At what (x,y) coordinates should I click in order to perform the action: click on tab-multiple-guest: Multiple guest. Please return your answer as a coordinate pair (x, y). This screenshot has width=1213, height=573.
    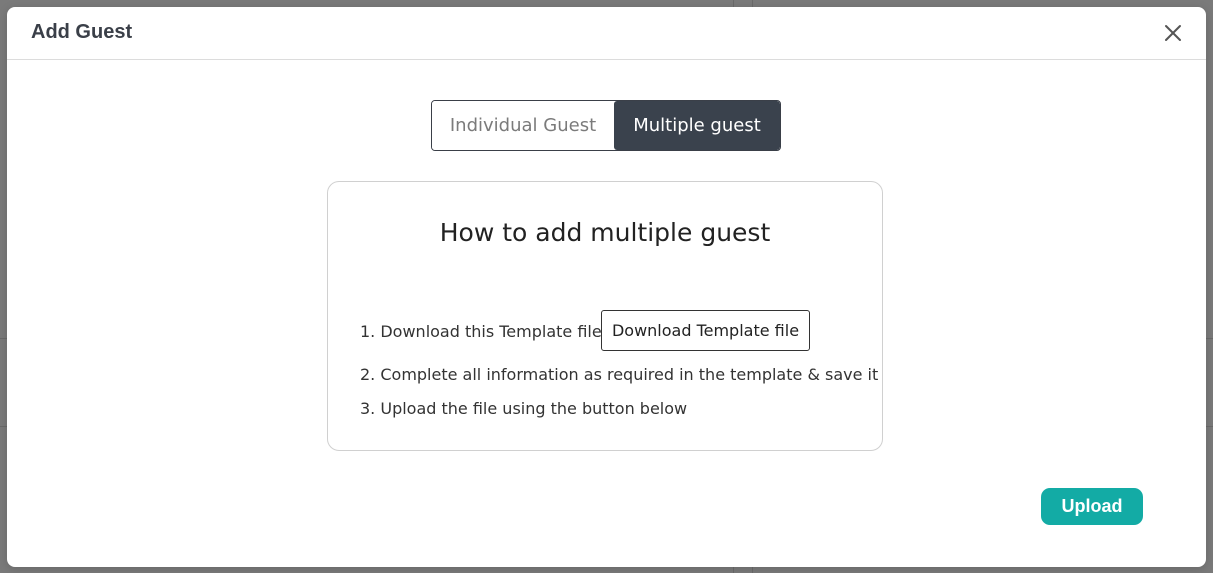
    Looking at the image, I should click on (697, 125).